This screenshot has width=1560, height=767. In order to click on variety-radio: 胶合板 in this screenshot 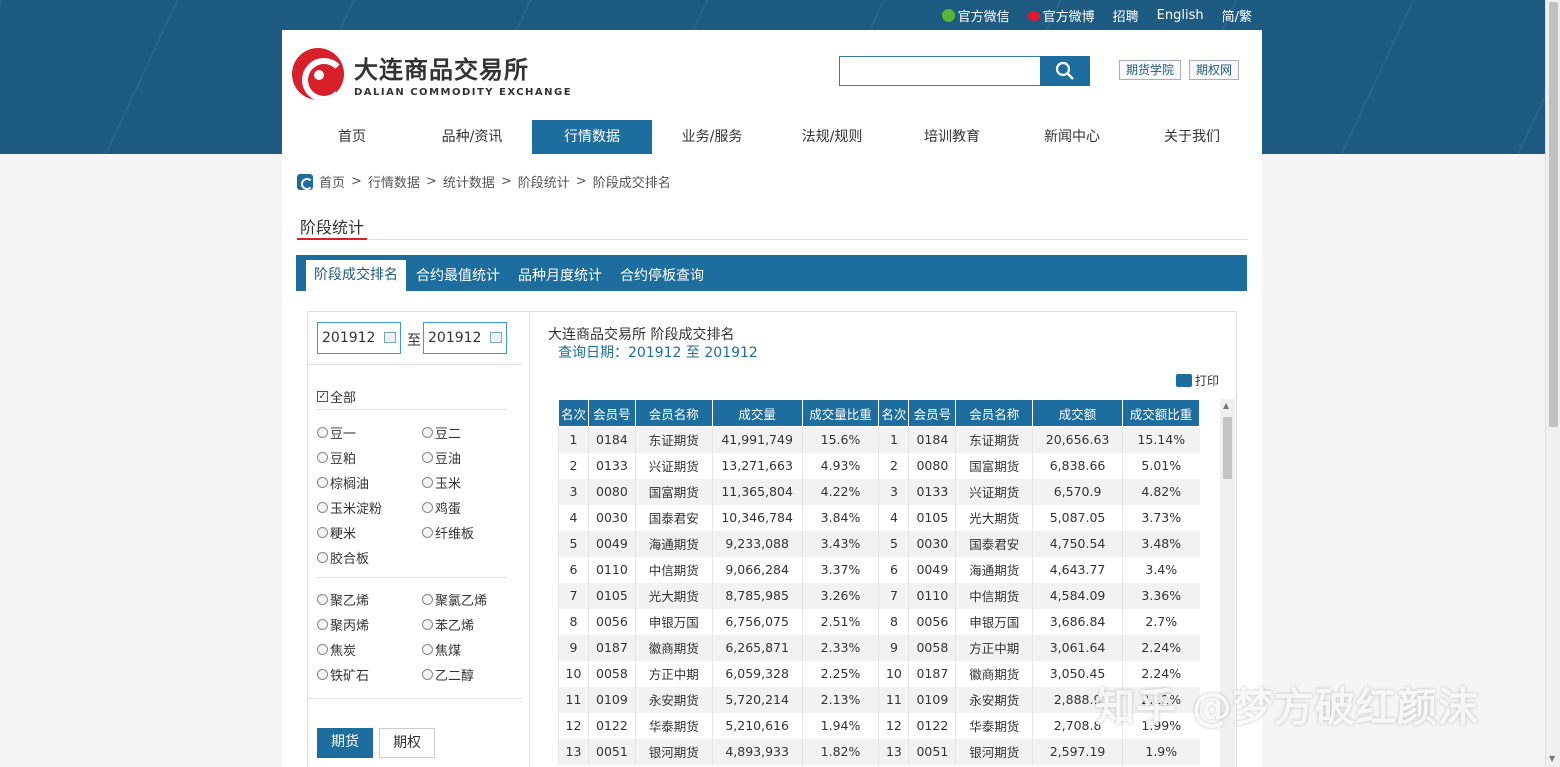, I will do `click(343, 557)`.